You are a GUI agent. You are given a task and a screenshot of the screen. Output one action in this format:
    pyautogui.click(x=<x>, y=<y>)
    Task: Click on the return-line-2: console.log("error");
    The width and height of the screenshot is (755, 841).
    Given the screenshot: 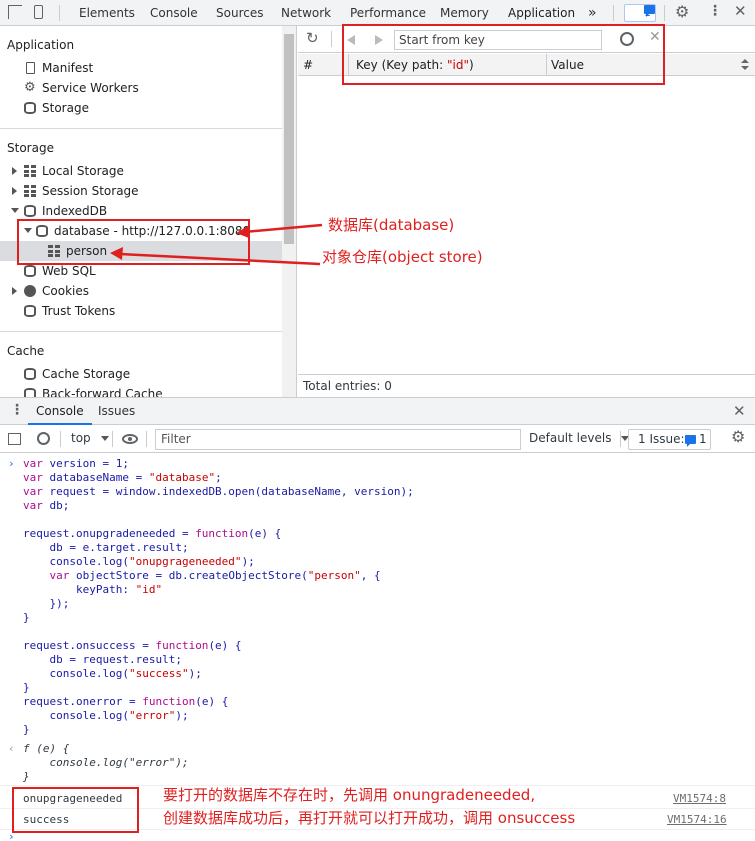 What is the action you would take?
    pyautogui.click(x=106, y=762)
    